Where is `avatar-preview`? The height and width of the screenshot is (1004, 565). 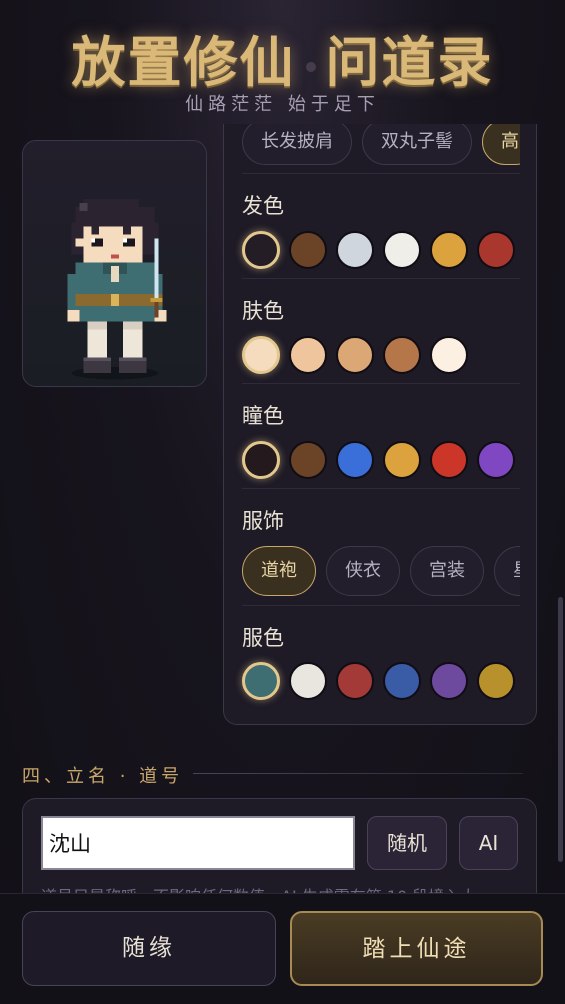 avatar-preview is located at coordinates (114, 263).